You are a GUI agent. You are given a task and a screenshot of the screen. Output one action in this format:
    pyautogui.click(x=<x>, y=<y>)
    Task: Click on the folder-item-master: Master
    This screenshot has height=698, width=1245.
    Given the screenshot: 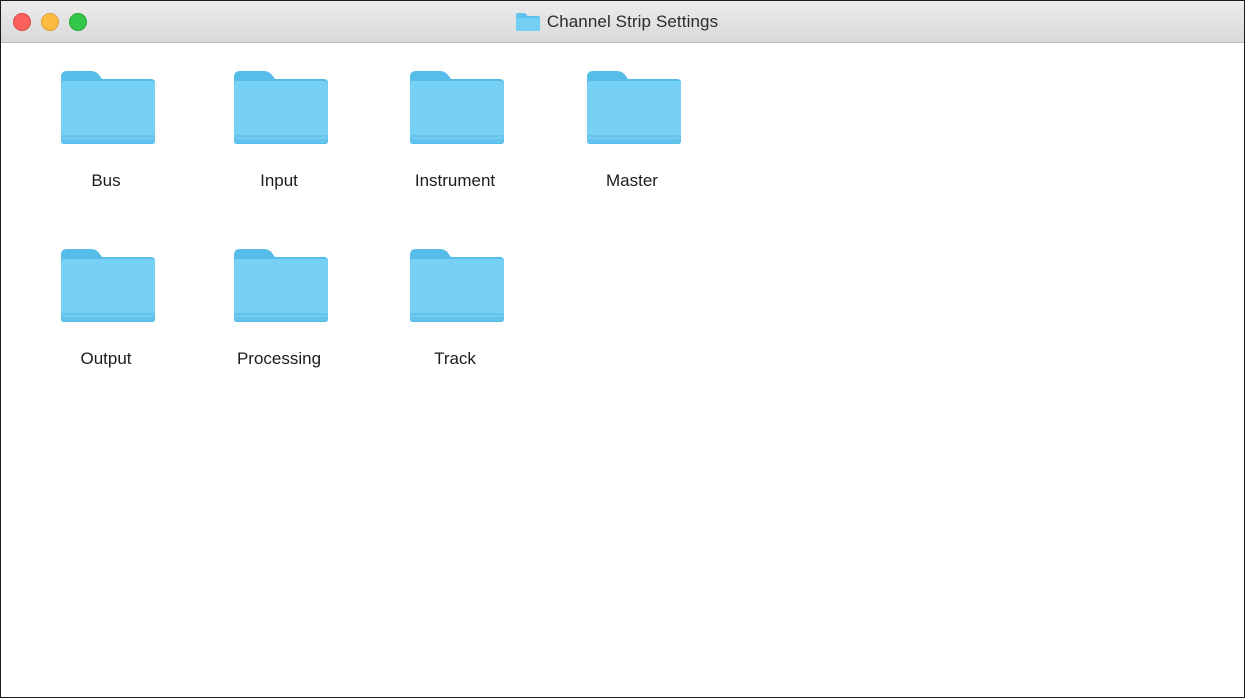 What is the action you would take?
    pyautogui.click(x=632, y=116)
    